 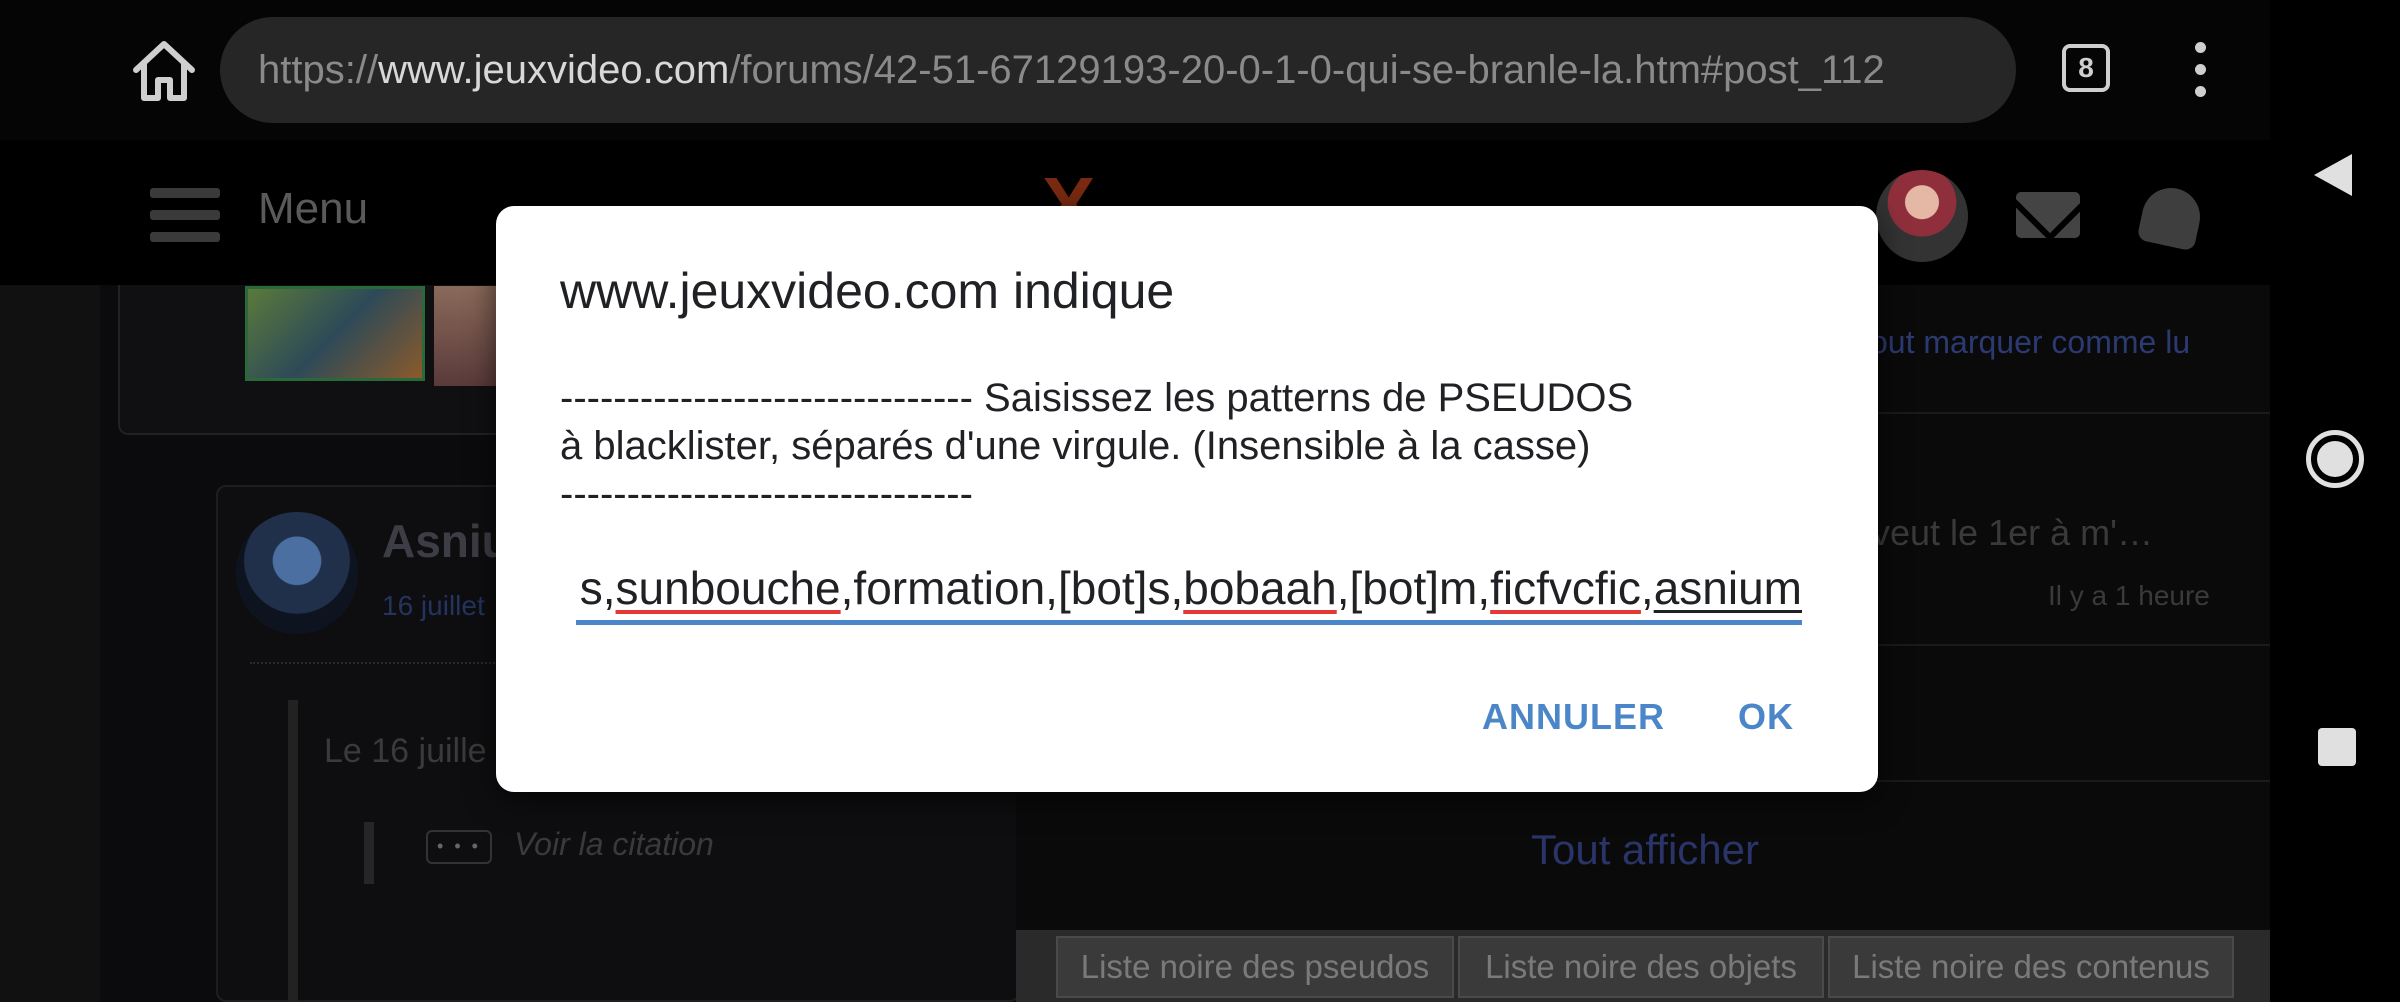 I want to click on home-button-icon, so click(x=2335, y=459).